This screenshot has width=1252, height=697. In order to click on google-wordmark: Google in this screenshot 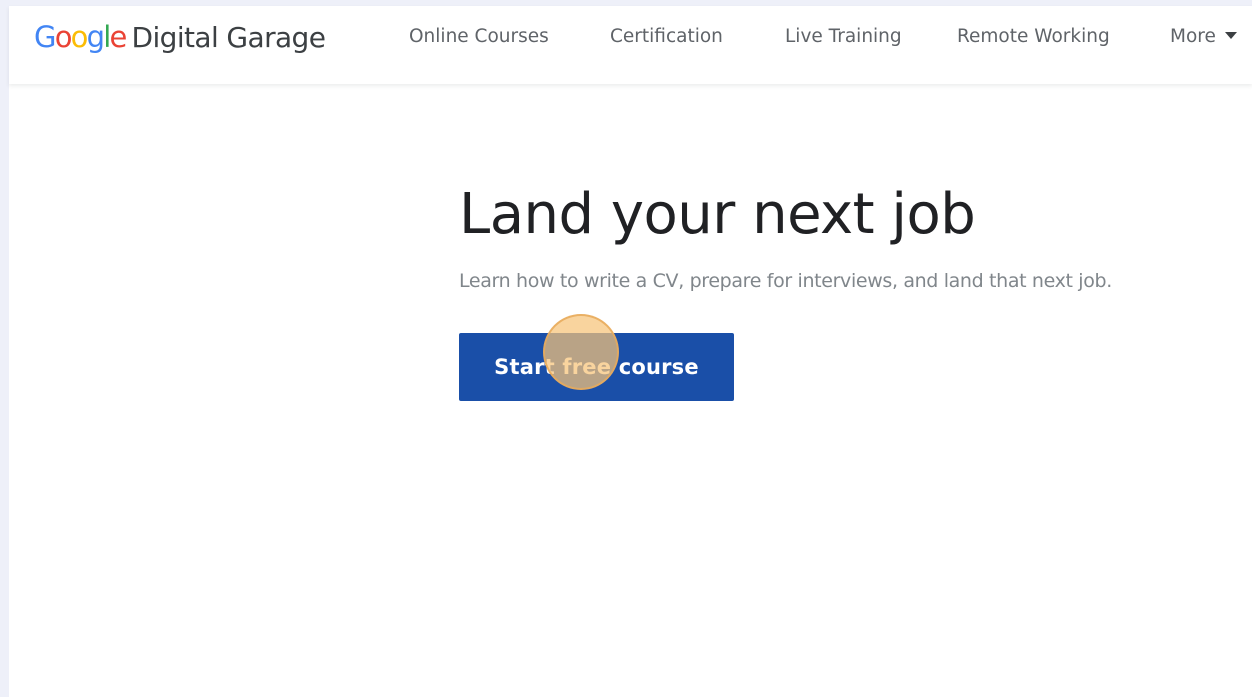, I will do `click(80, 37)`.